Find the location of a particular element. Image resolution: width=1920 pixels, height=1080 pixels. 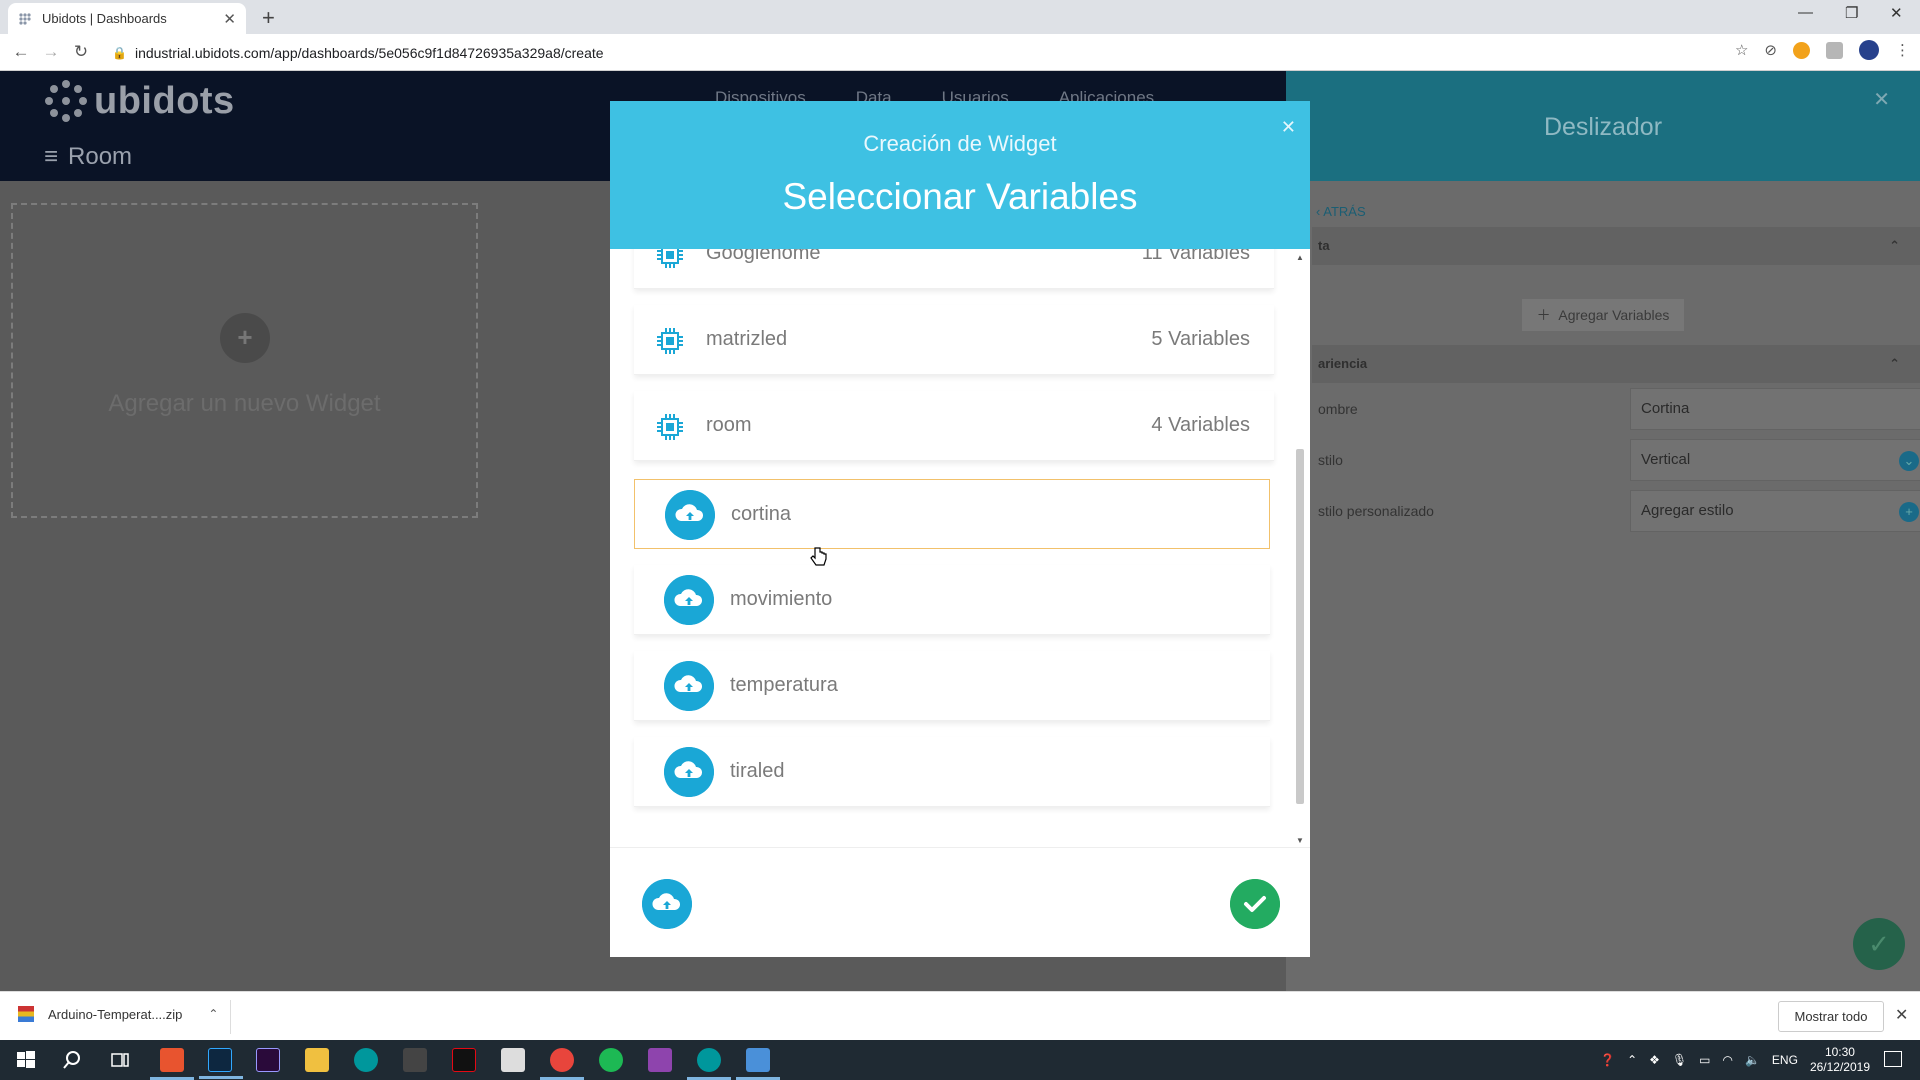

zip-file-icon is located at coordinates (26, 1014).